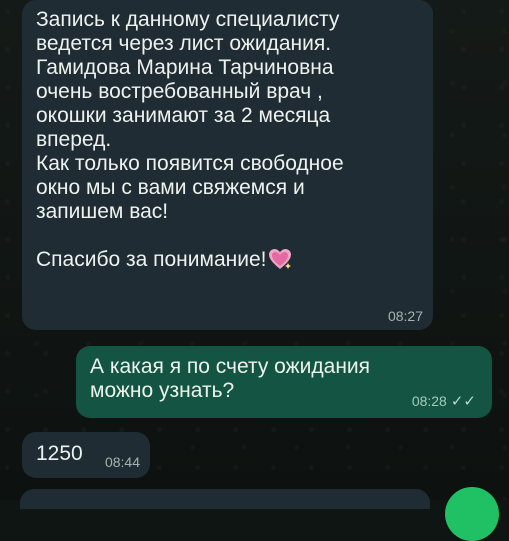 The image size is (509, 541). What do you see at coordinates (280, 259) in the screenshot?
I see `sparkling-heart-icon` at bounding box center [280, 259].